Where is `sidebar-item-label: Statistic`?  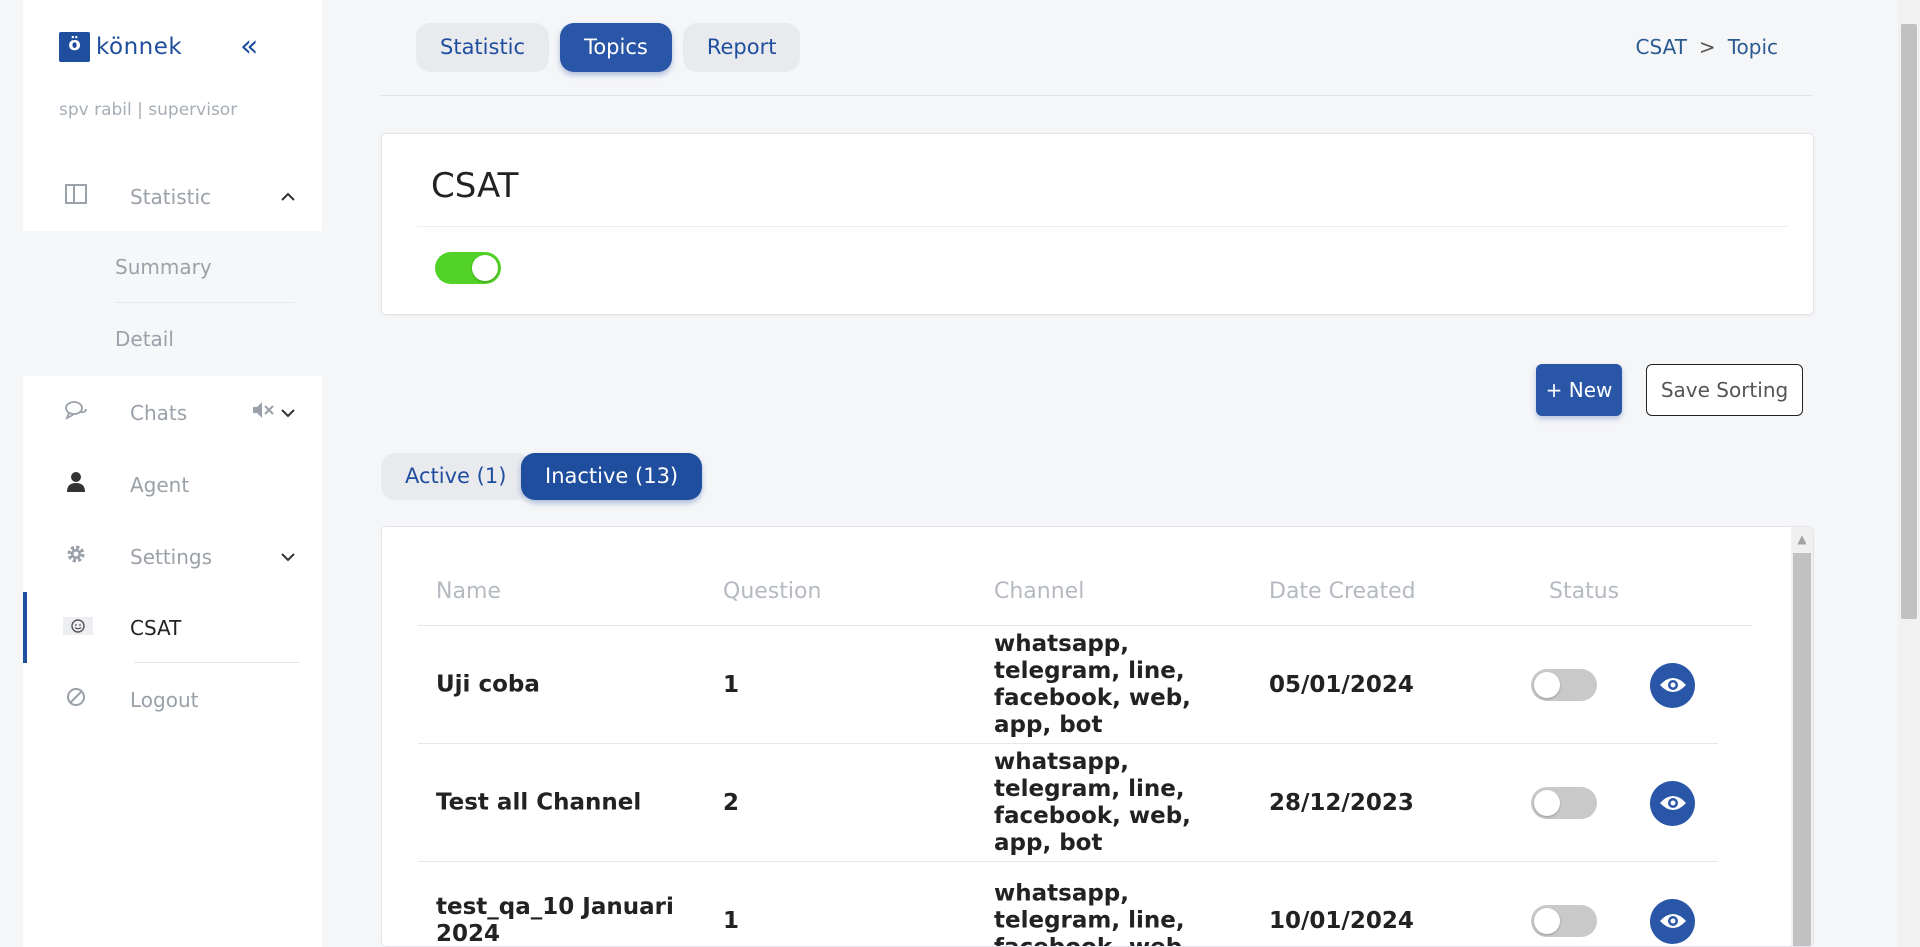 sidebar-item-label: Statistic is located at coordinates (171, 196).